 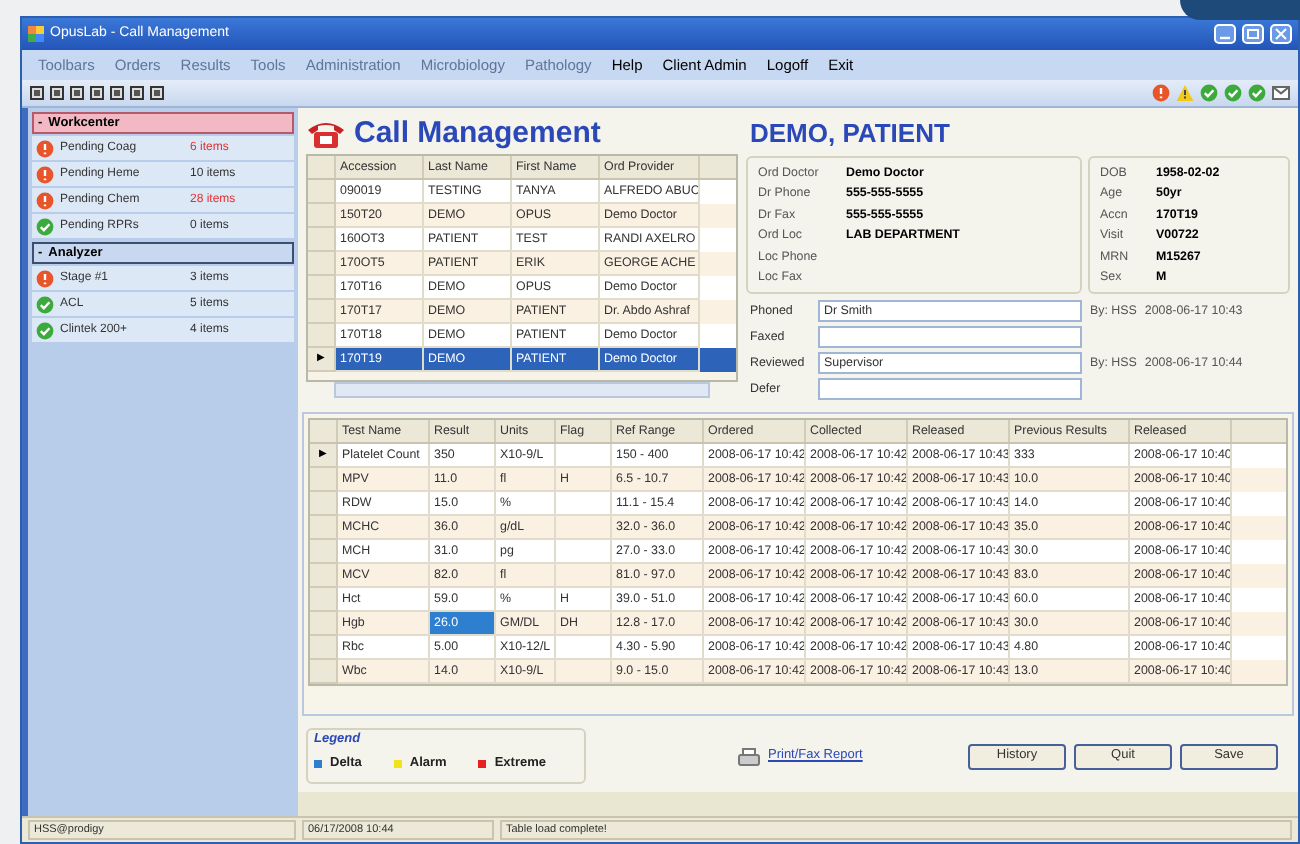 I want to click on minimize-icon, so click(x=1225, y=34).